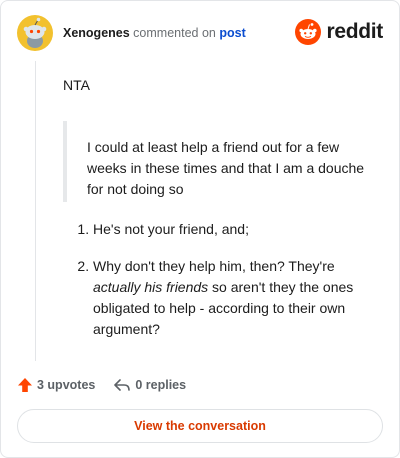 The width and height of the screenshot is (400, 458). What do you see at coordinates (200, 426) in the screenshot?
I see `view-conversation-button: View the conversation` at bounding box center [200, 426].